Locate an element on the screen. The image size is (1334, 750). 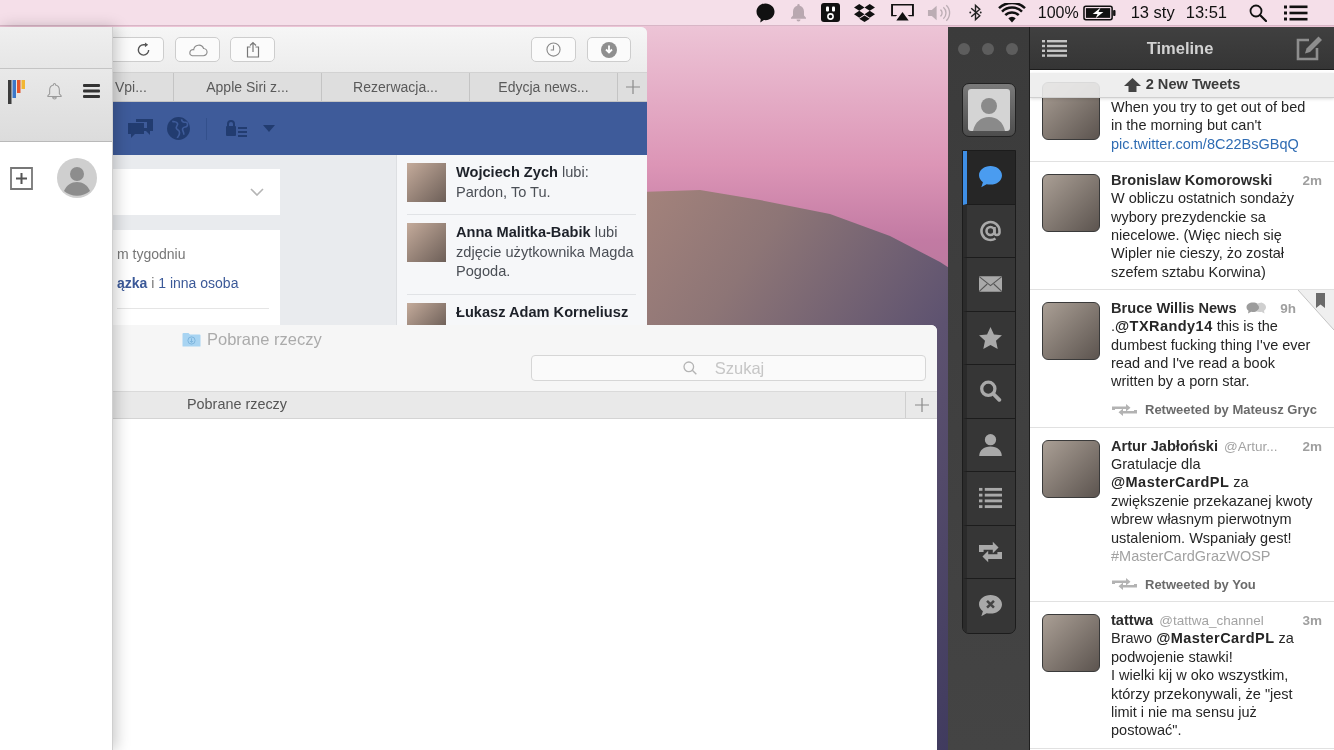
at-sign-icon is located at coordinates (990, 230).